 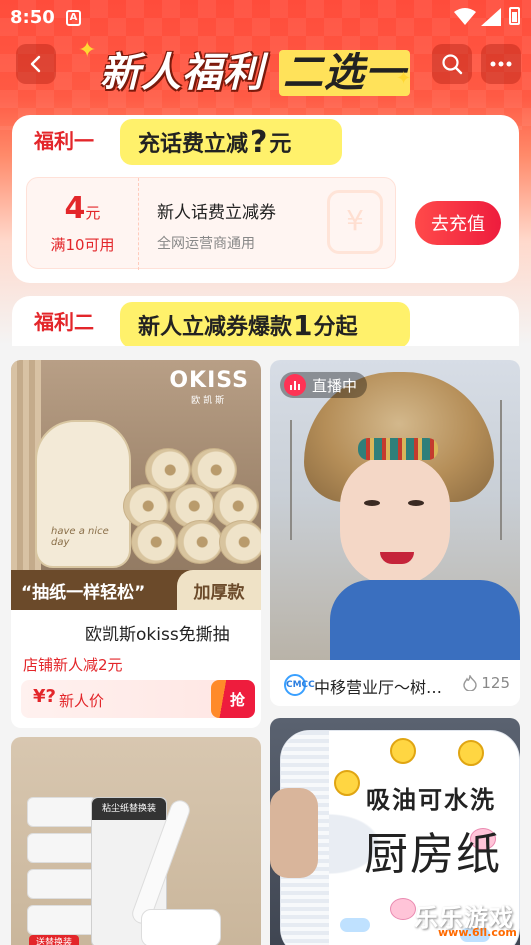 What do you see at coordinates (431, 800) in the screenshot?
I see `product-slogan: 吸油可水洗` at bounding box center [431, 800].